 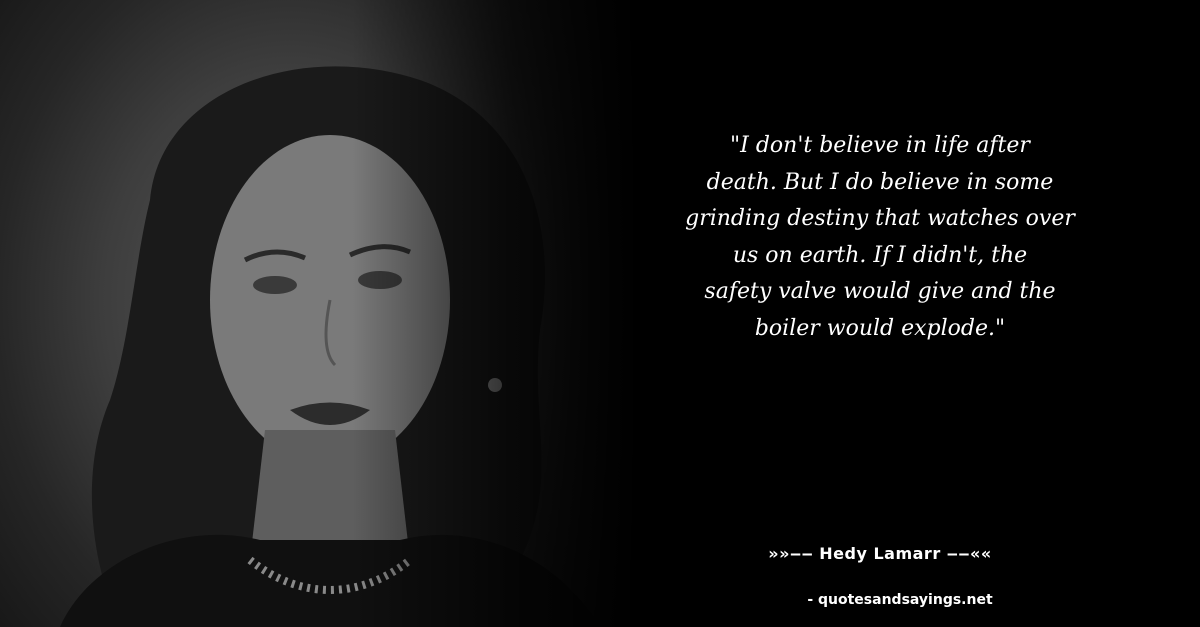 What do you see at coordinates (880, 182) in the screenshot?
I see `quote-line: death. But I do believe in some` at bounding box center [880, 182].